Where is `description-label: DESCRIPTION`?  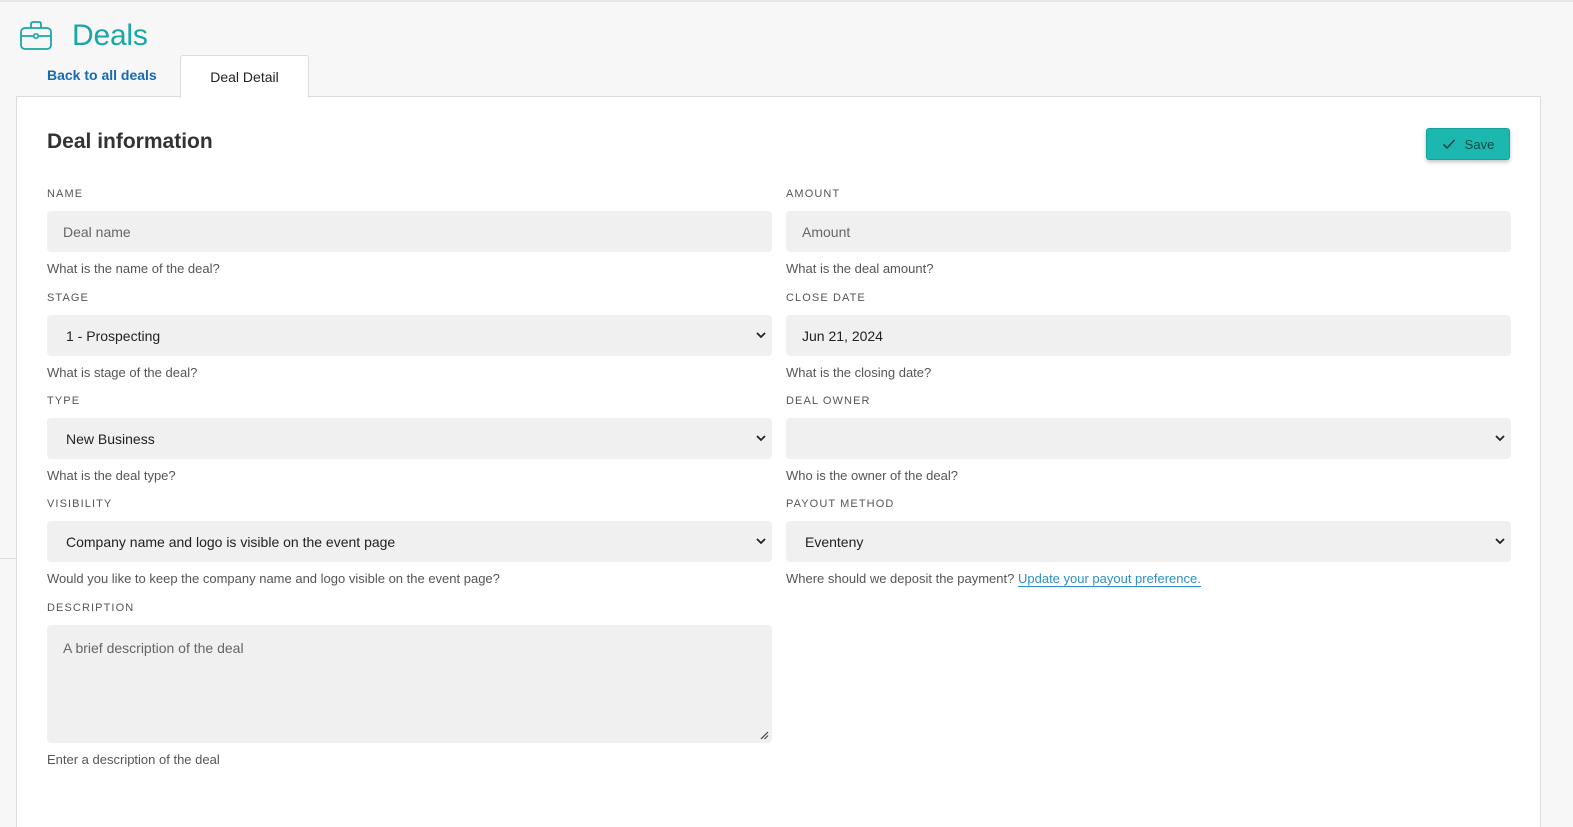 description-label: DESCRIPTION is located at coordinates (91, 608).